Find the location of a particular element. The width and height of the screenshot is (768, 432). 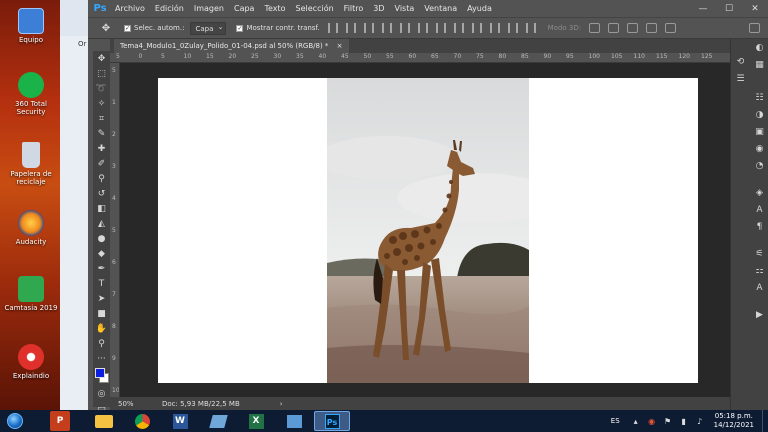

pen-icon: ✒ is located at coordinates (101, 268).